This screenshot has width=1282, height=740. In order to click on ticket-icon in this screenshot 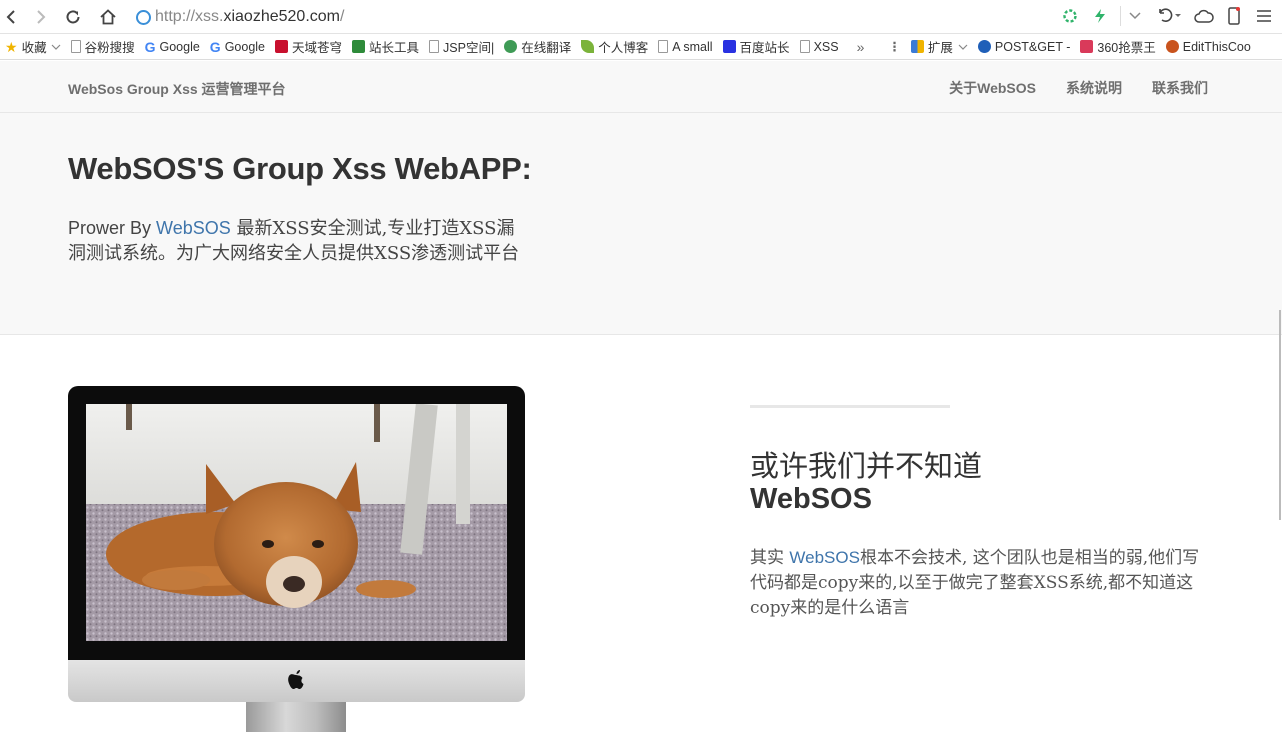, I will do `click(1087, 46)`.